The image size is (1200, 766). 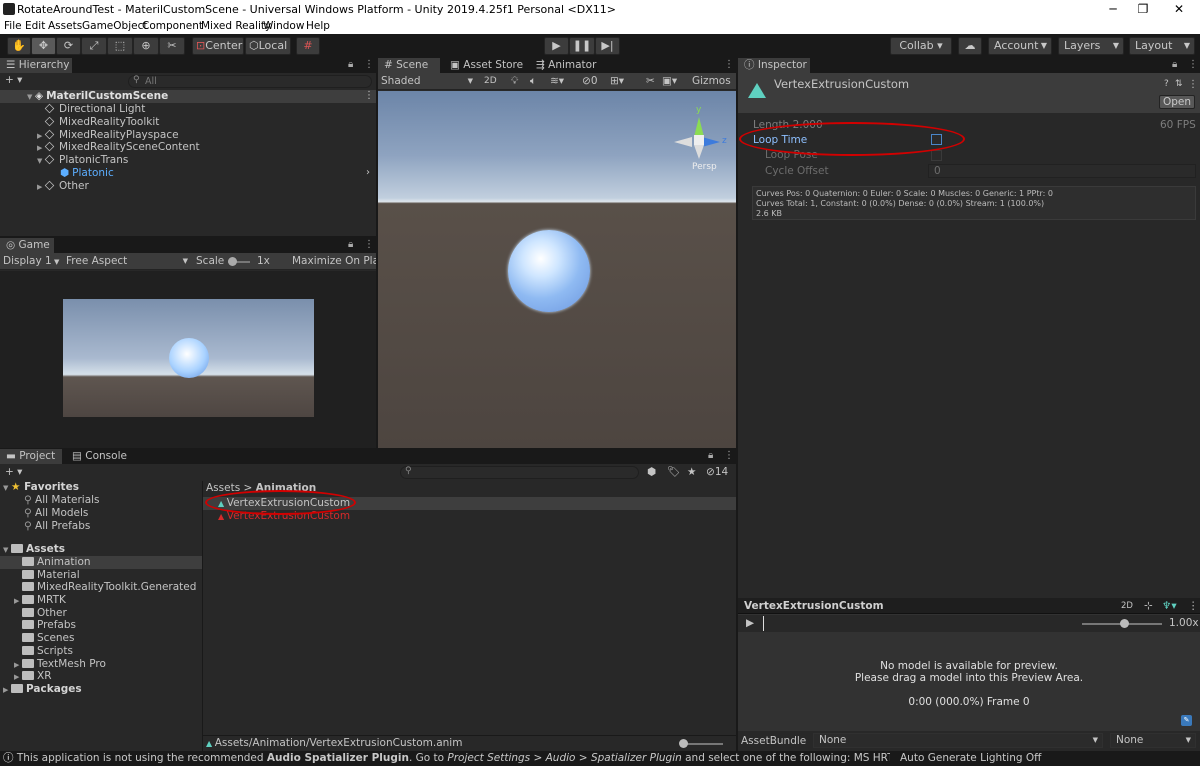 What do you see at coordinates (549, 271) in the screenshot?
I see `platonic-sphere` at bounding box center [549, 271].